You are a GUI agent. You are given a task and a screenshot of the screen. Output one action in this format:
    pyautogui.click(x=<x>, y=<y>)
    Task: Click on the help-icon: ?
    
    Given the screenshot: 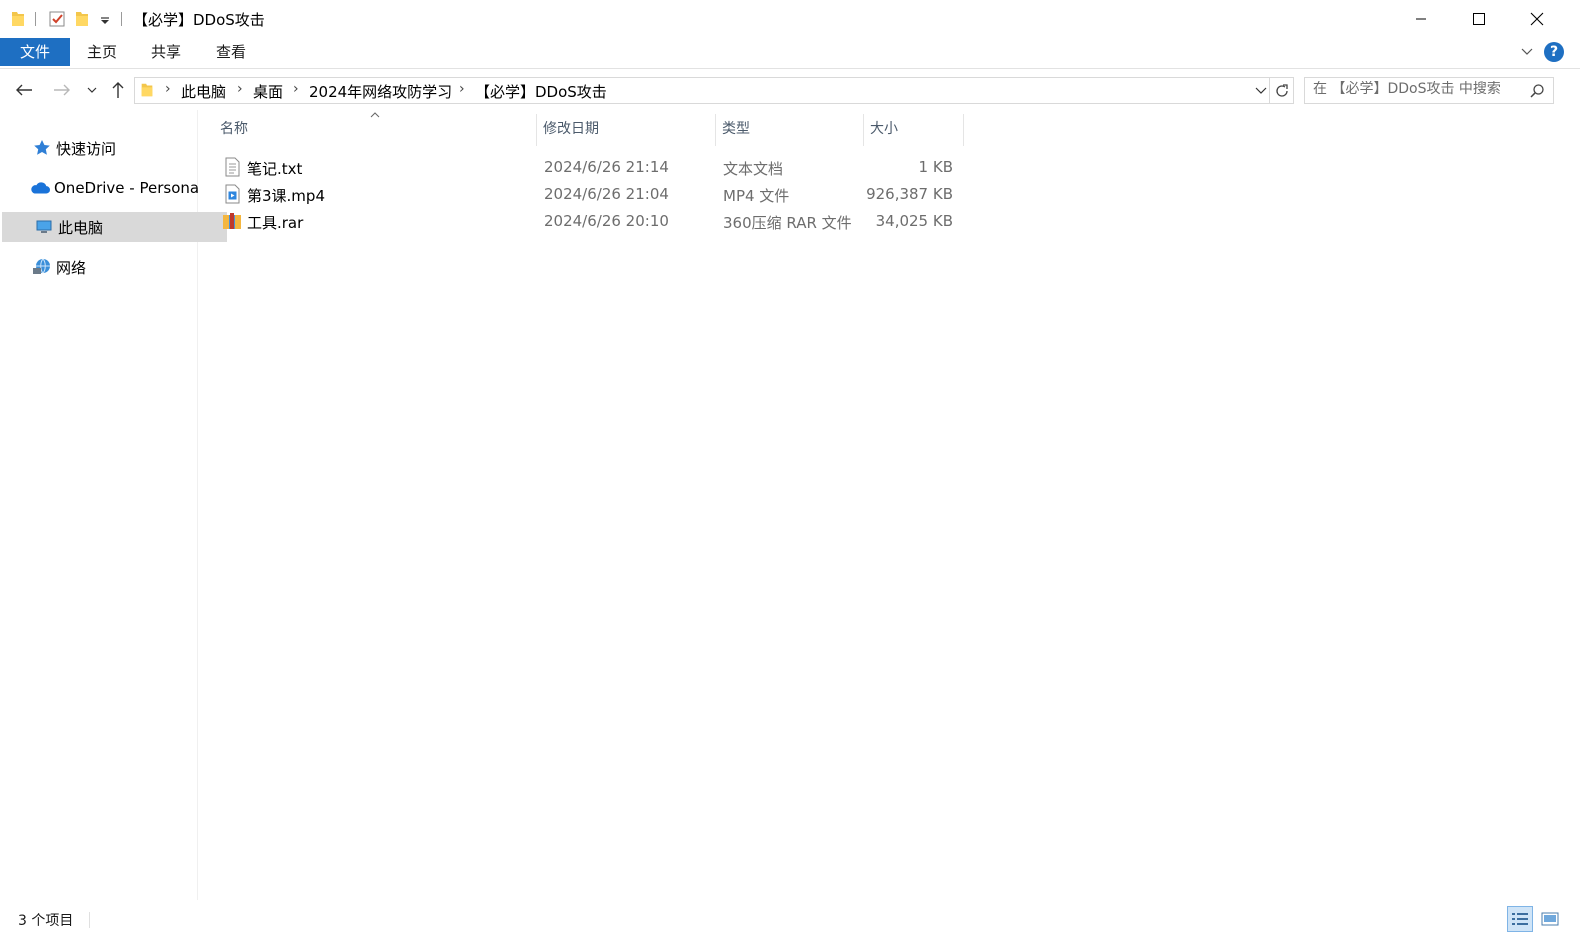 What is the action you would take?
    pyautogui.click(x=1554, y=52)
    